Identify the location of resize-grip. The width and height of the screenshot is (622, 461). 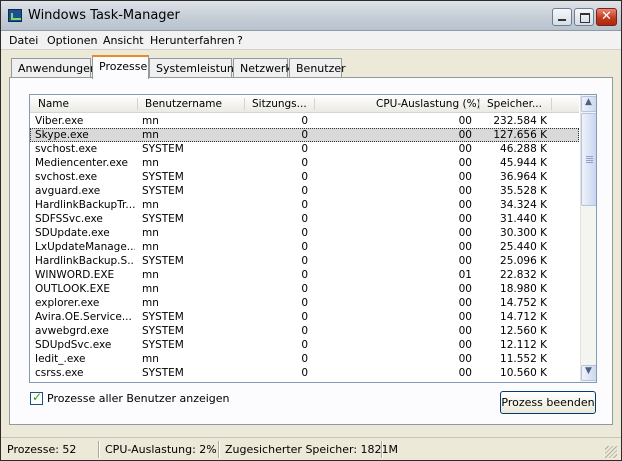
(611, 452).